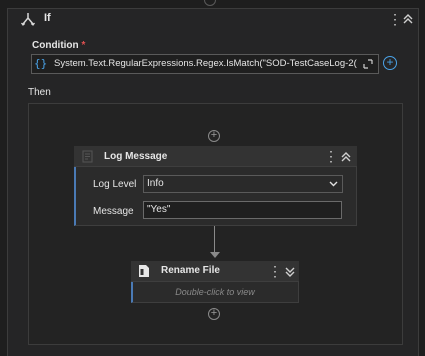 This screenshot has width=425, height=356. What do you see at coordinates (47, 18) in the screenshot?
I see `if-title: If` at bounding box center [47, 18].